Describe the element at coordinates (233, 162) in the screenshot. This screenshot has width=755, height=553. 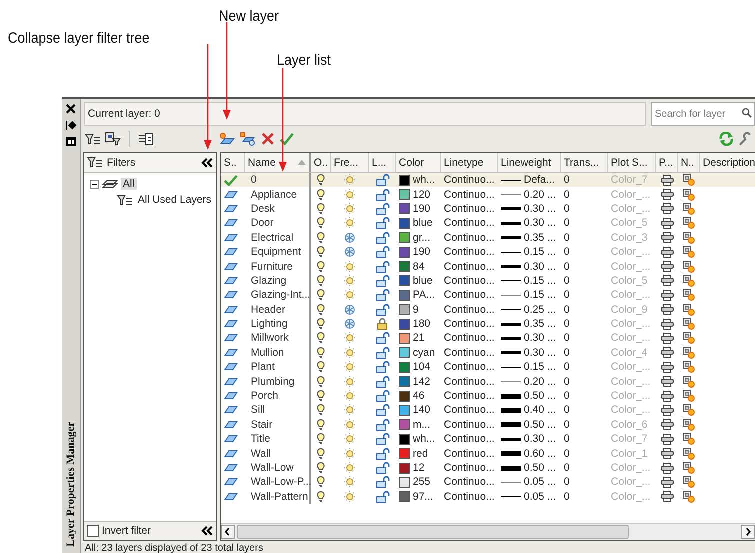
I see `column-header: S..` at that location.